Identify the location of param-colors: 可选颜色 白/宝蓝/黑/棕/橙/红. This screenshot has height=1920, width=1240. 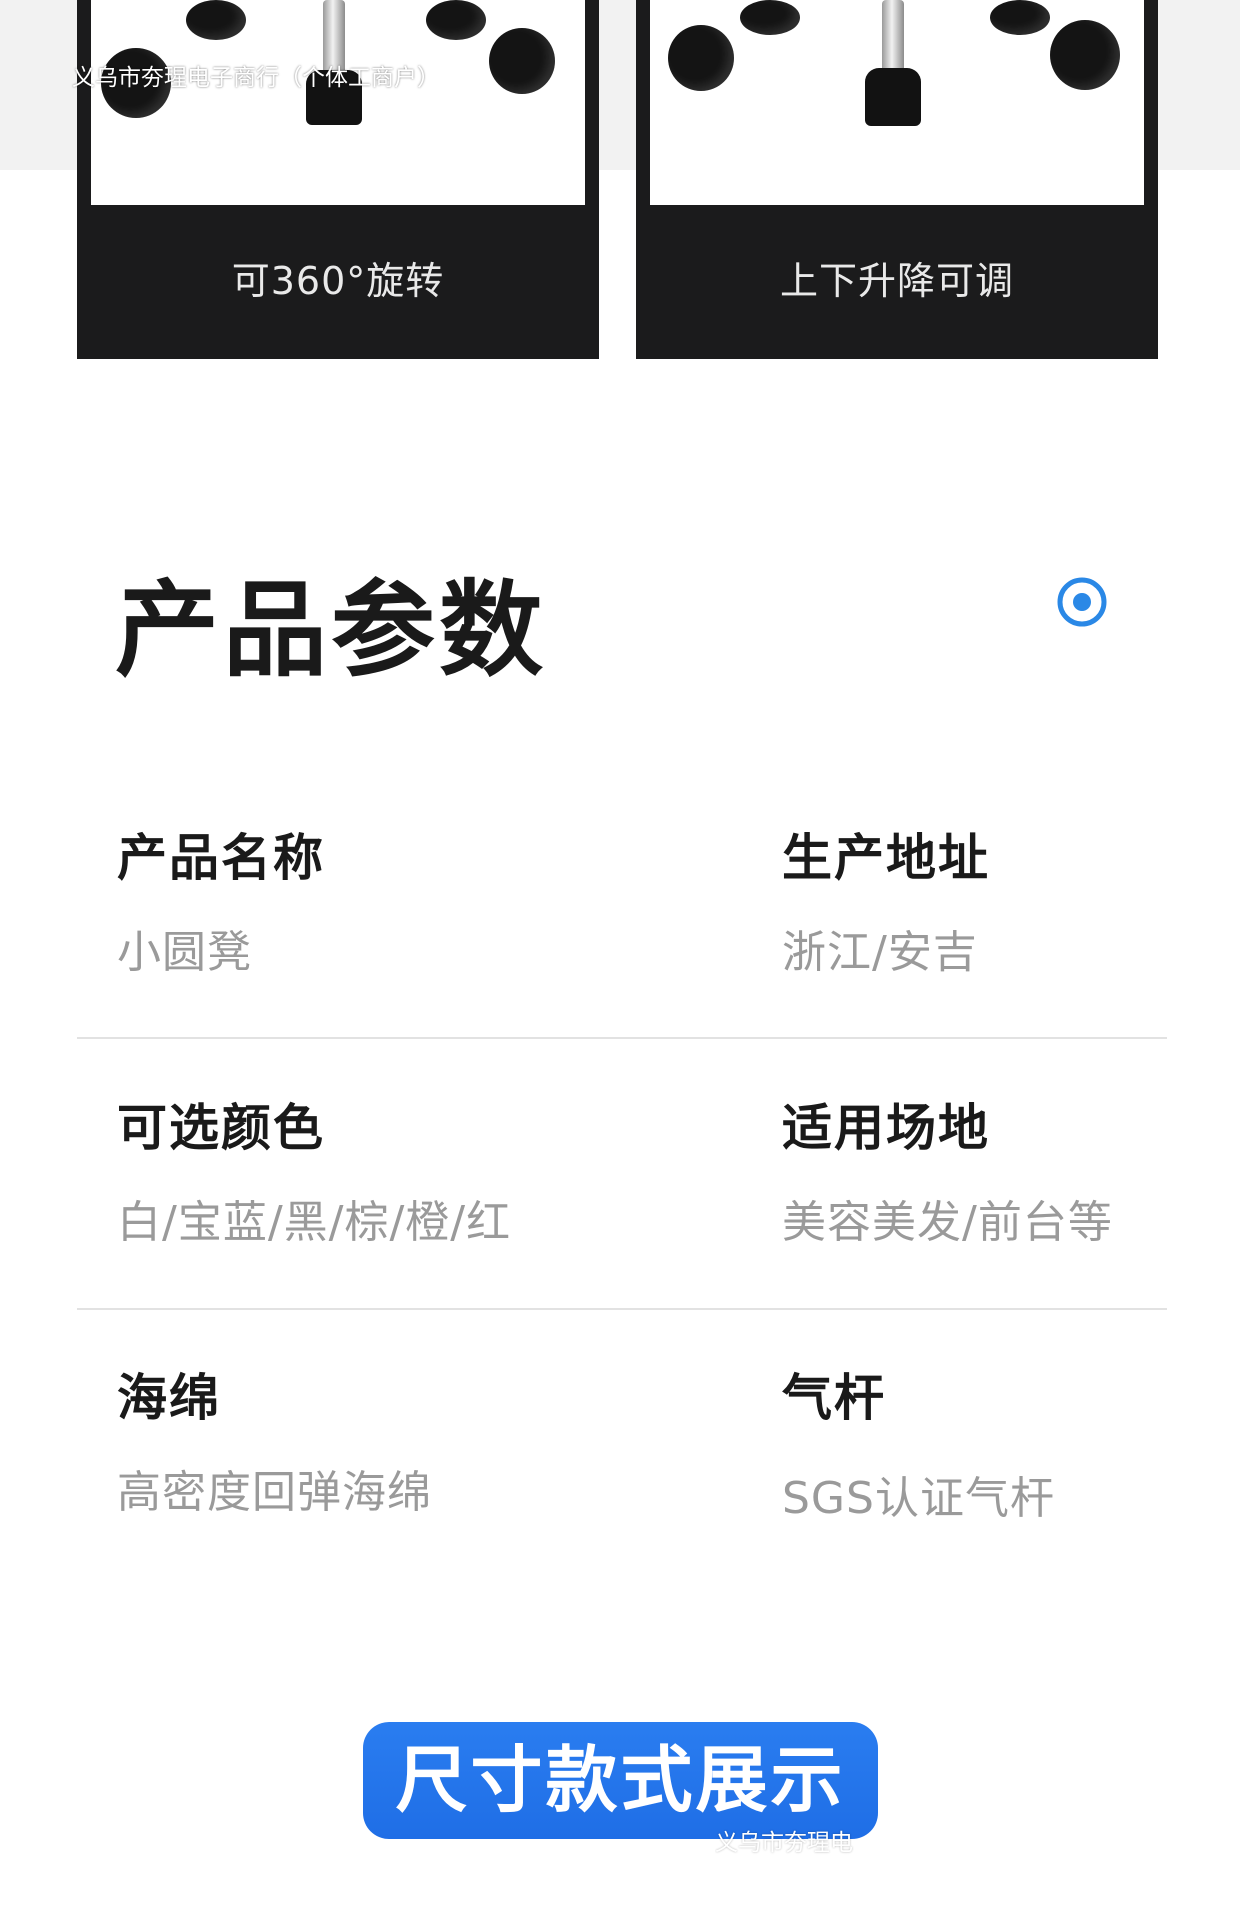
(314, 1169).